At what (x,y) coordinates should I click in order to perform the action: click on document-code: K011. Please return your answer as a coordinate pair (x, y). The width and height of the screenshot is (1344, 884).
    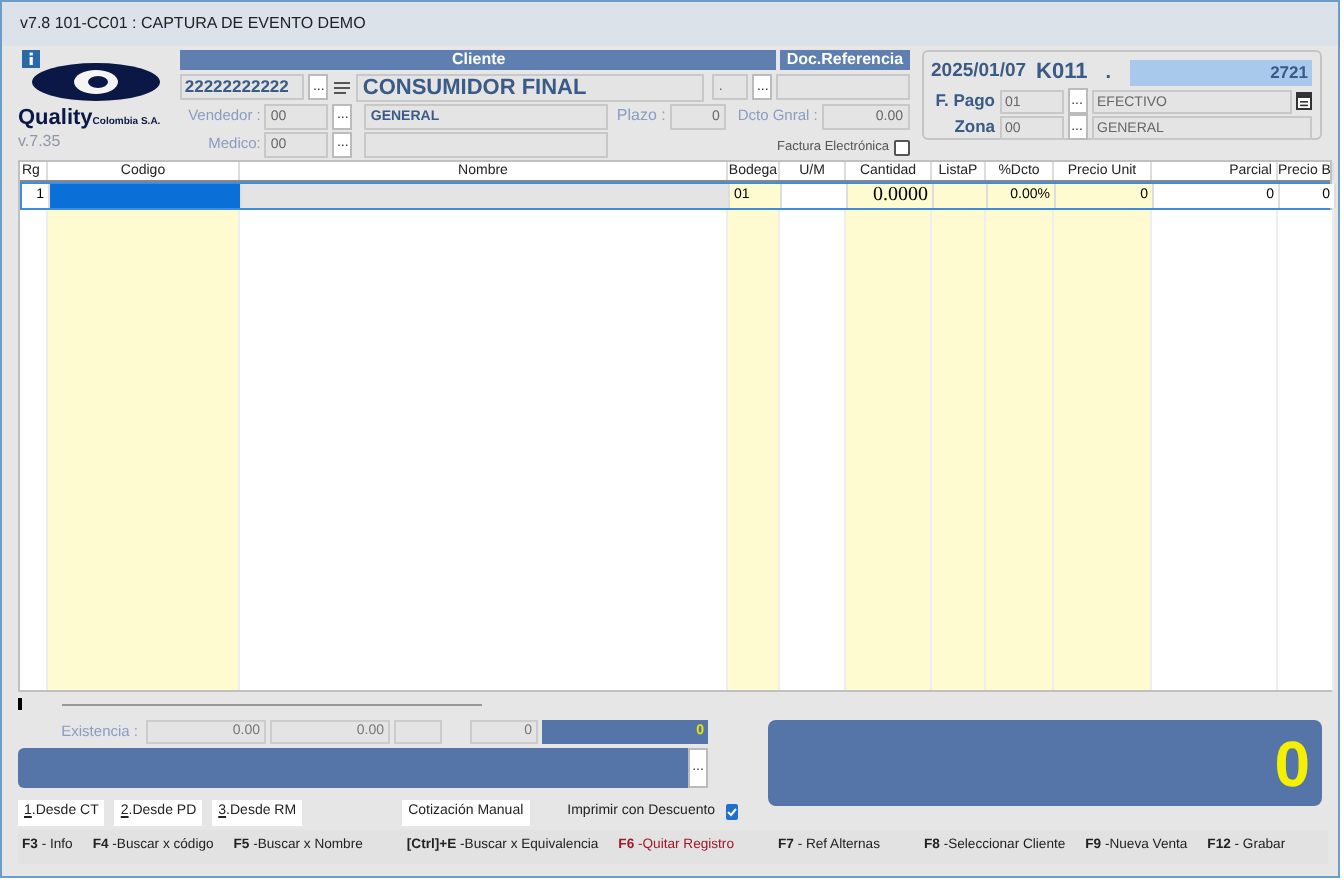
    Looking at the image, I should click on (1062, 72).